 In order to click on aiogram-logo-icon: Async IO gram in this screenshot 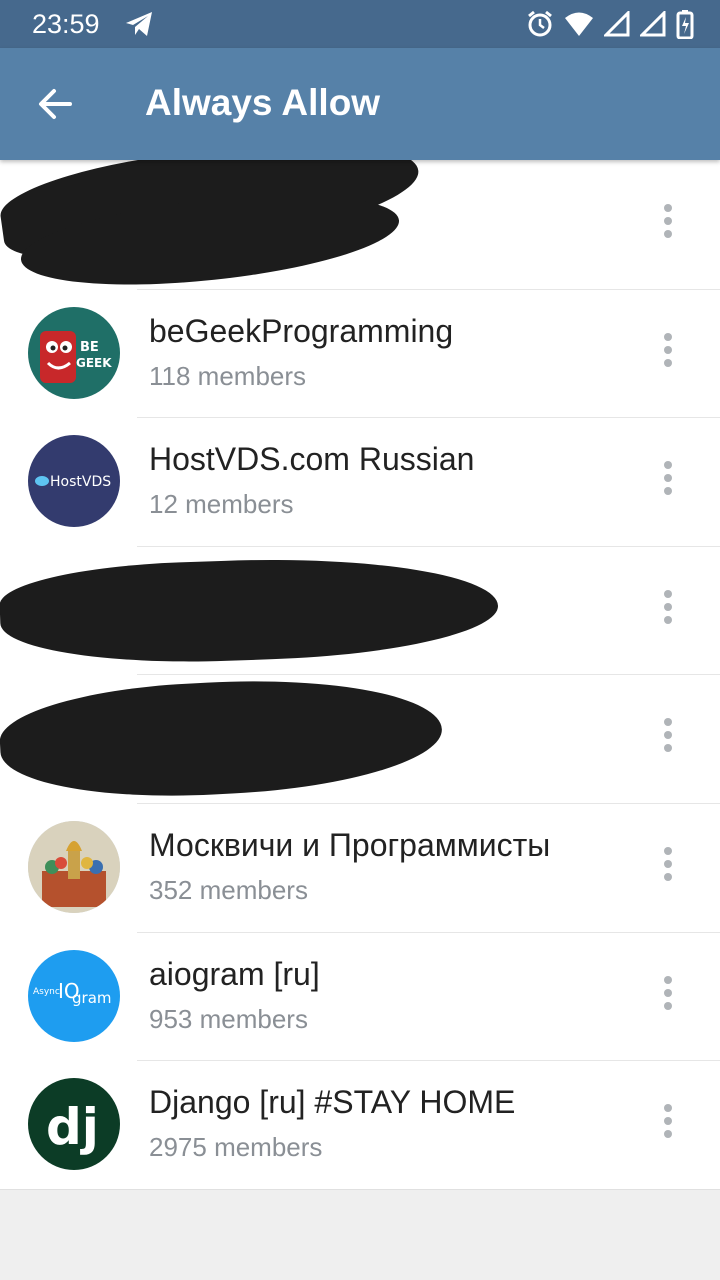, I will do `click(72, 993)`.